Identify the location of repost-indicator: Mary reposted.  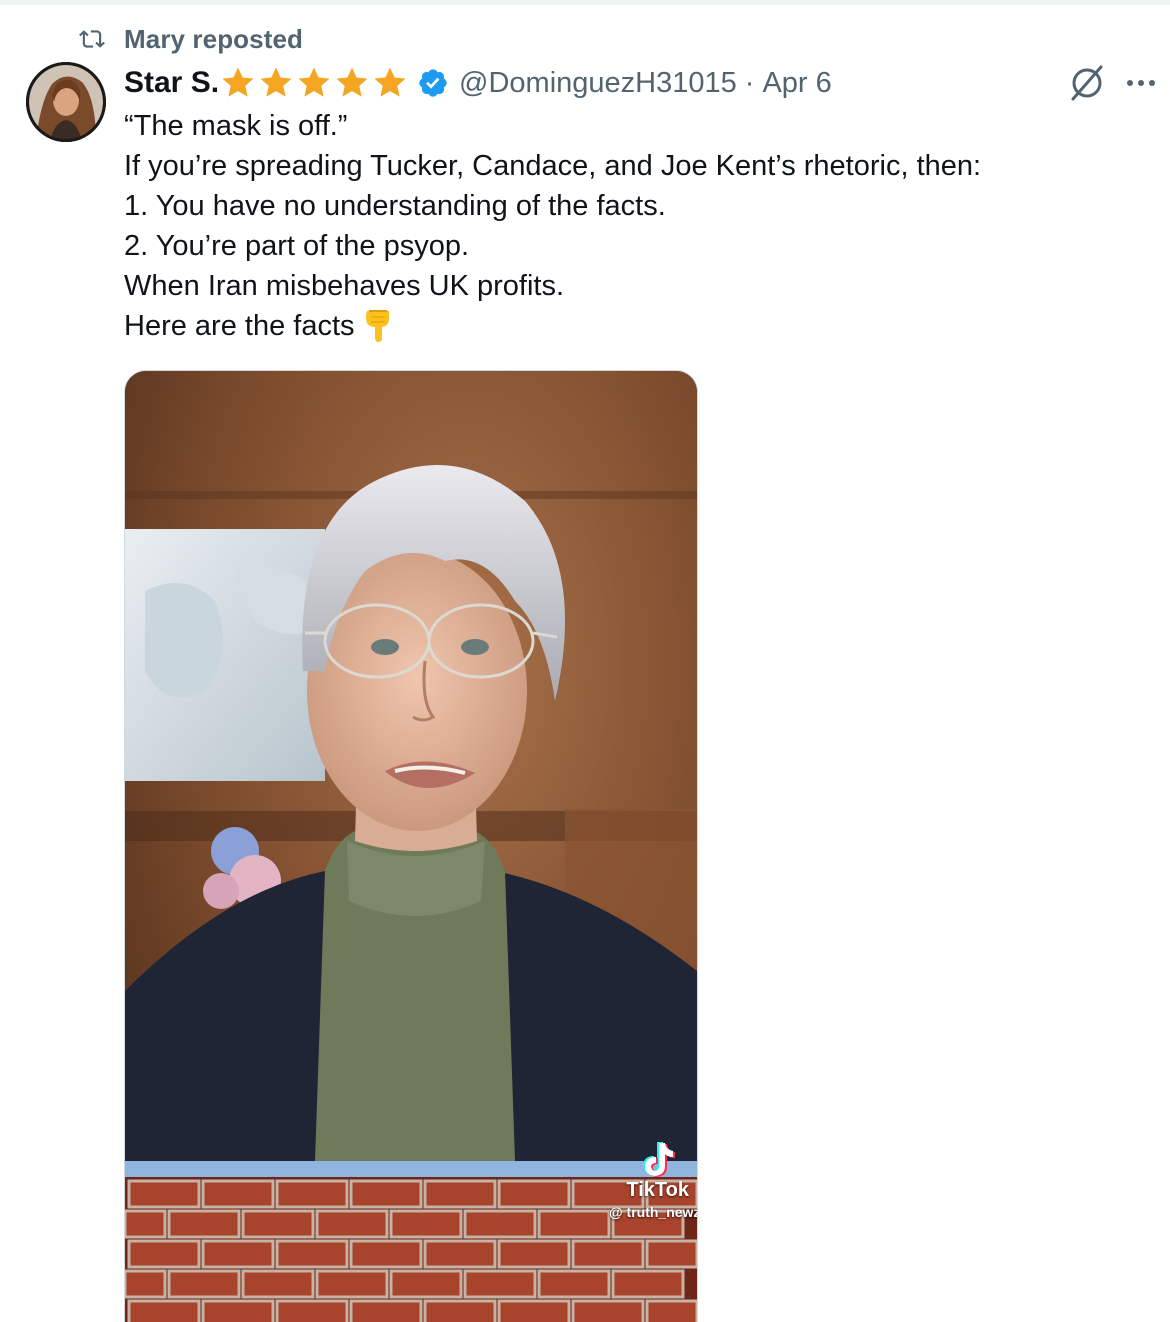
(189, 39).